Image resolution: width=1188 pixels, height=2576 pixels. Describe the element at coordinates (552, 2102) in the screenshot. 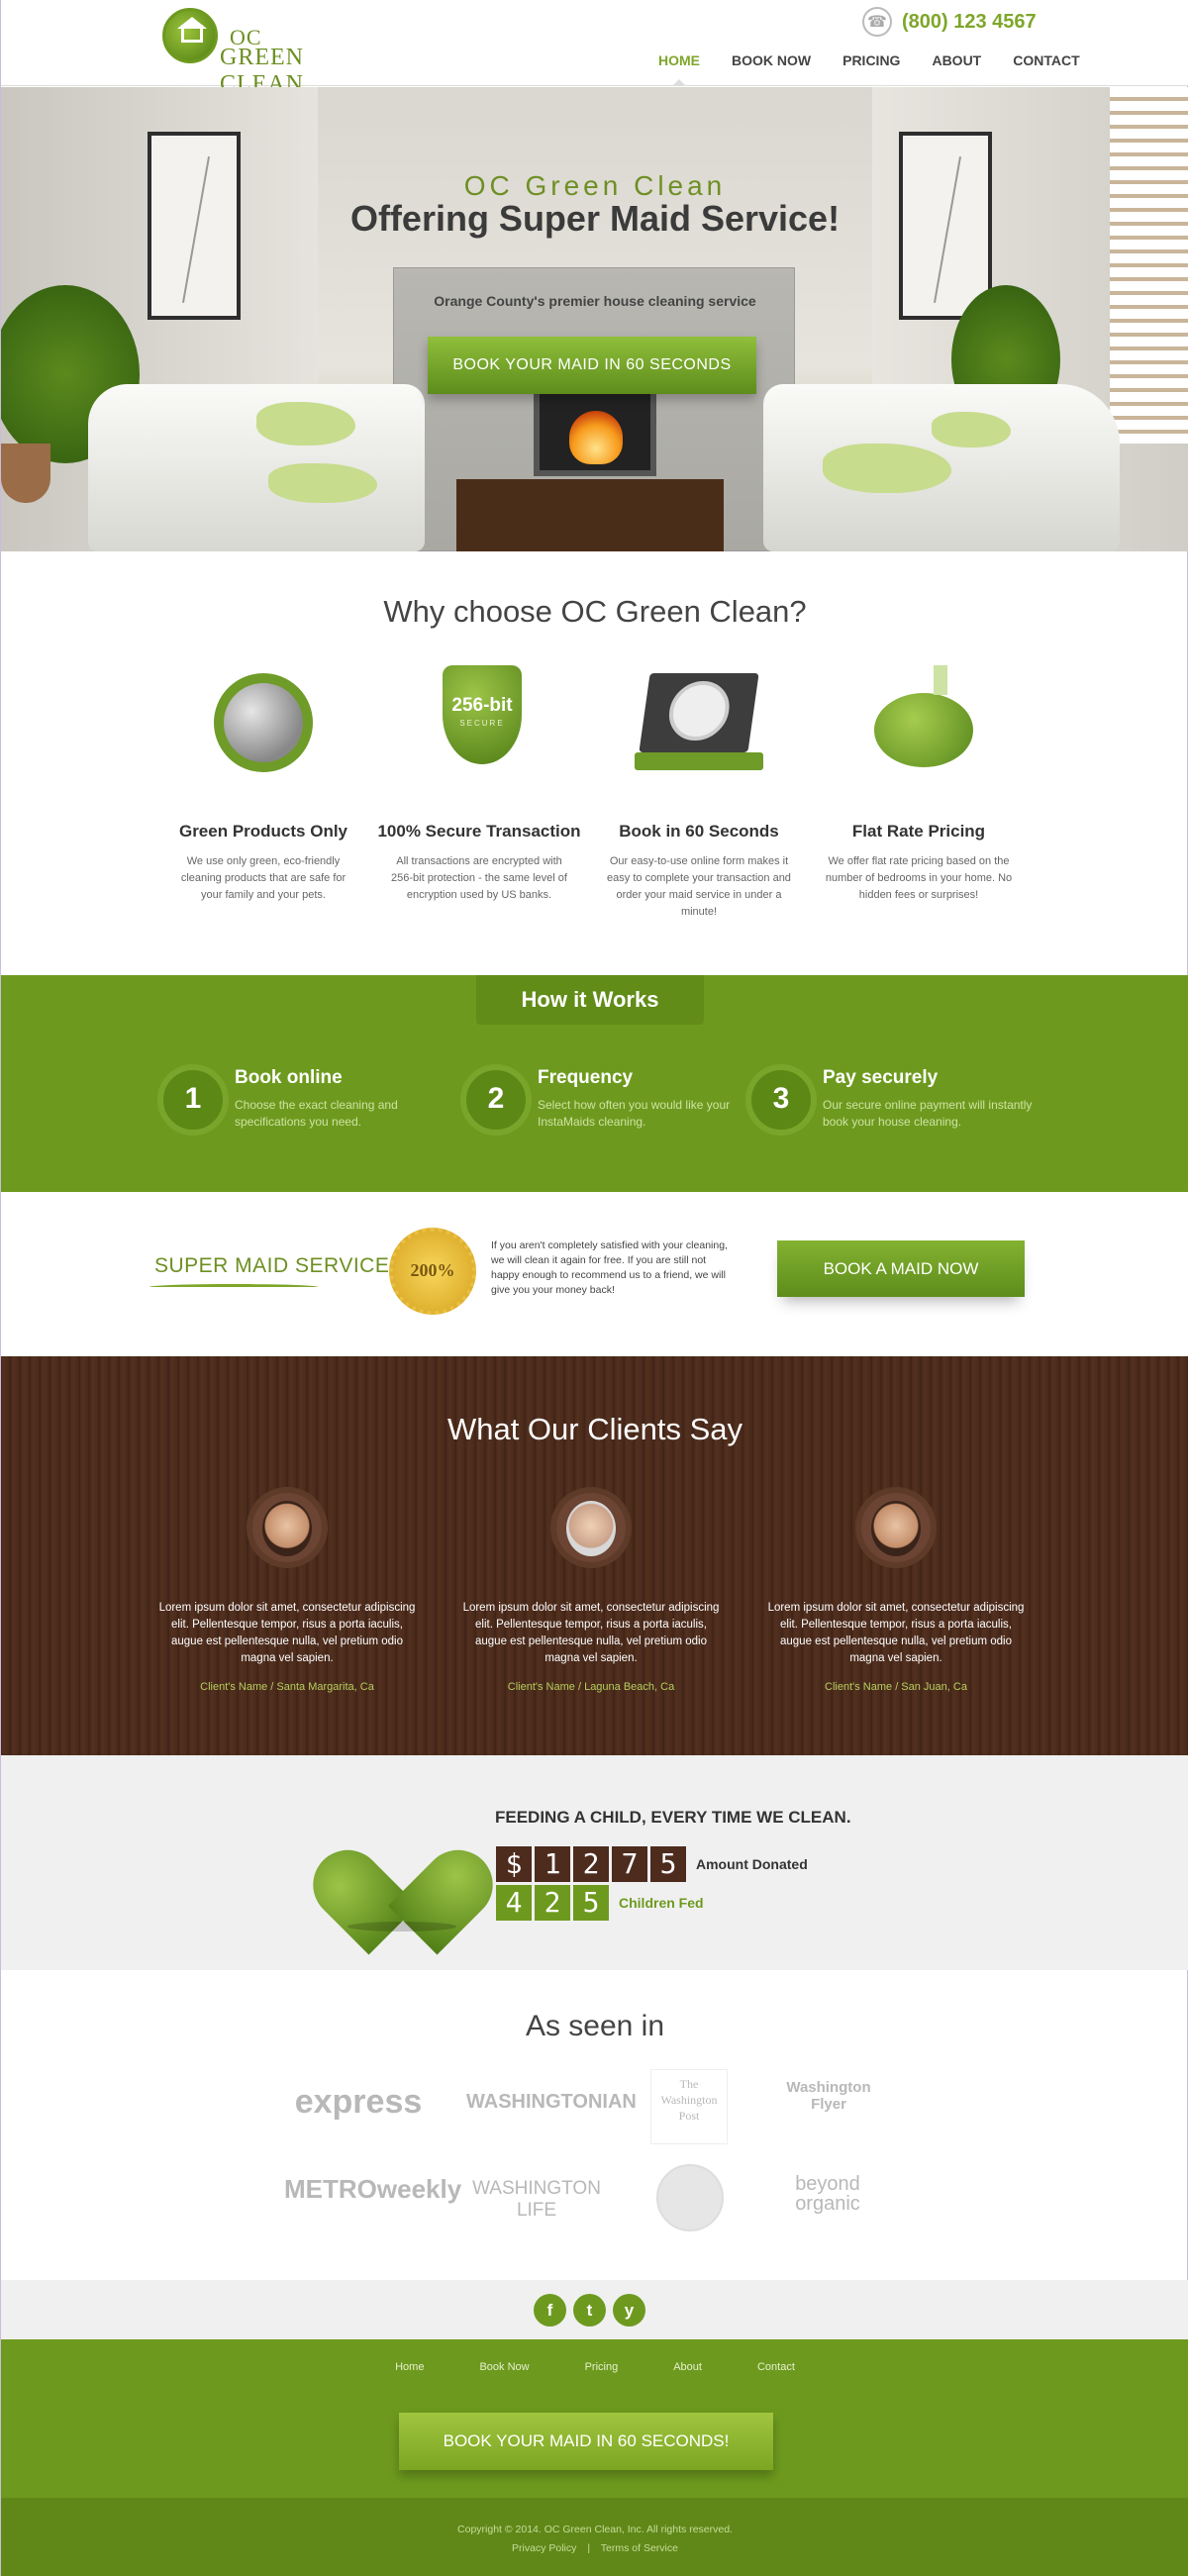

I see `press-logo-washingtonian: WASHINGTONIAN` at that location.